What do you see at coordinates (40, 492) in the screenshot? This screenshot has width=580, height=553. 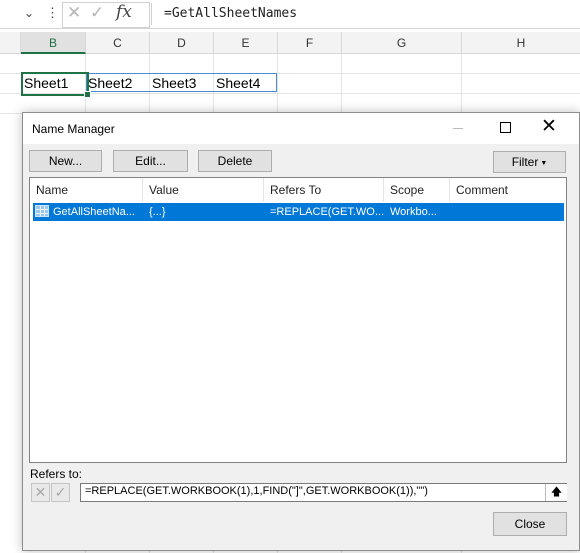 I see `cancel-edit-icon: ✕` at bounding box center [40, 492].